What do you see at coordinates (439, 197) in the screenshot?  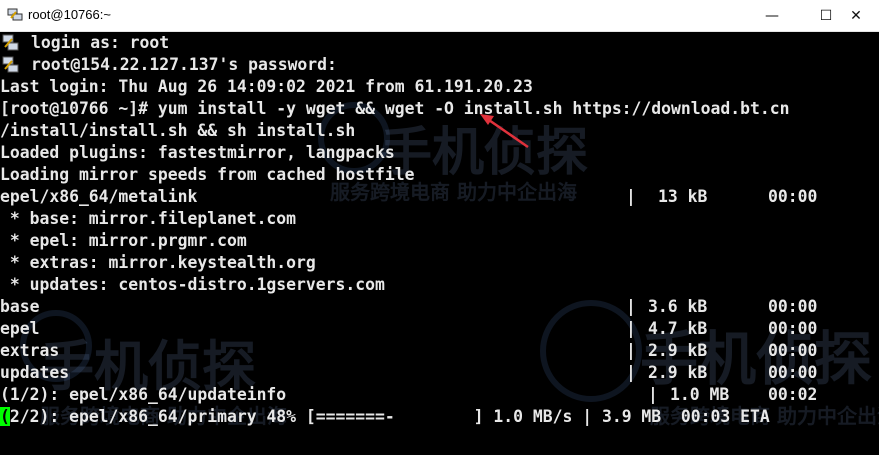 I see `terminal-line: epel/x86_64/metalink | 13 kB 00:00` at bounding box center [439, 197].